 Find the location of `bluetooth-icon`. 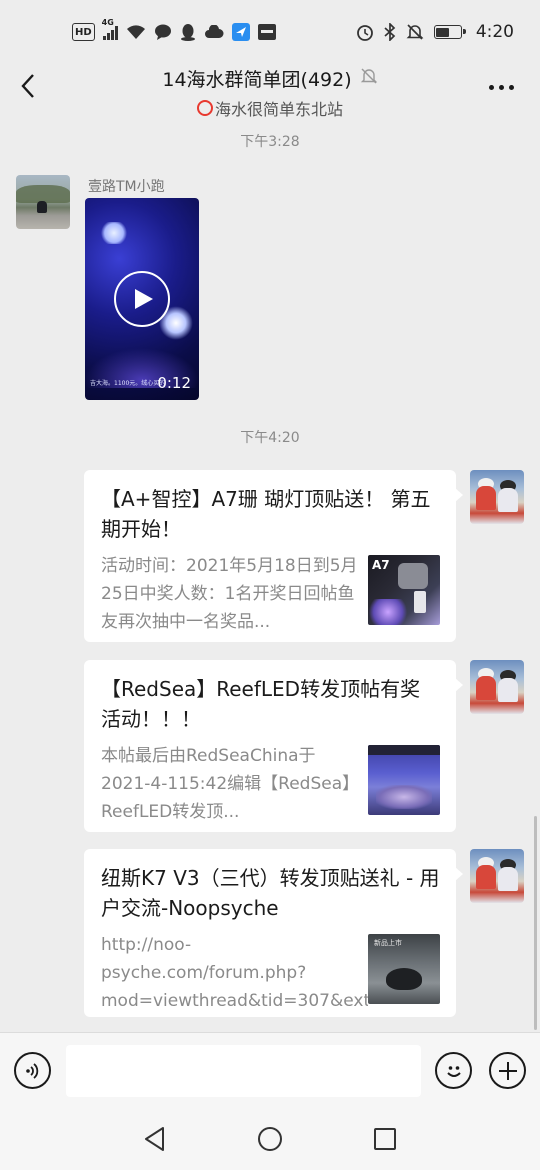

bluetooth-icon is located at coordinates (390, 32).